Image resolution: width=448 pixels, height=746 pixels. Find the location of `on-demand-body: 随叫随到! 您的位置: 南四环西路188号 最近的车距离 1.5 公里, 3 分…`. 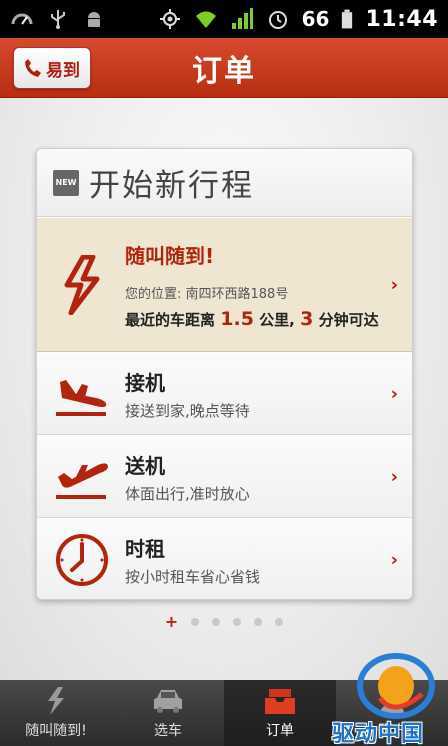

on-demand-body: 随叫随到! 您的位置: 南四环西路188号 最近的车距离 1.5 公里, 3 分… is located at coordinates (268, 285).